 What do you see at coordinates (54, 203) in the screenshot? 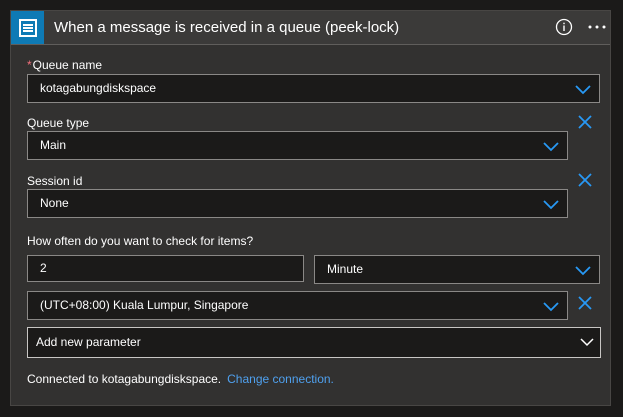
I see `session-id-value: None` at bounding box center [54, 203].